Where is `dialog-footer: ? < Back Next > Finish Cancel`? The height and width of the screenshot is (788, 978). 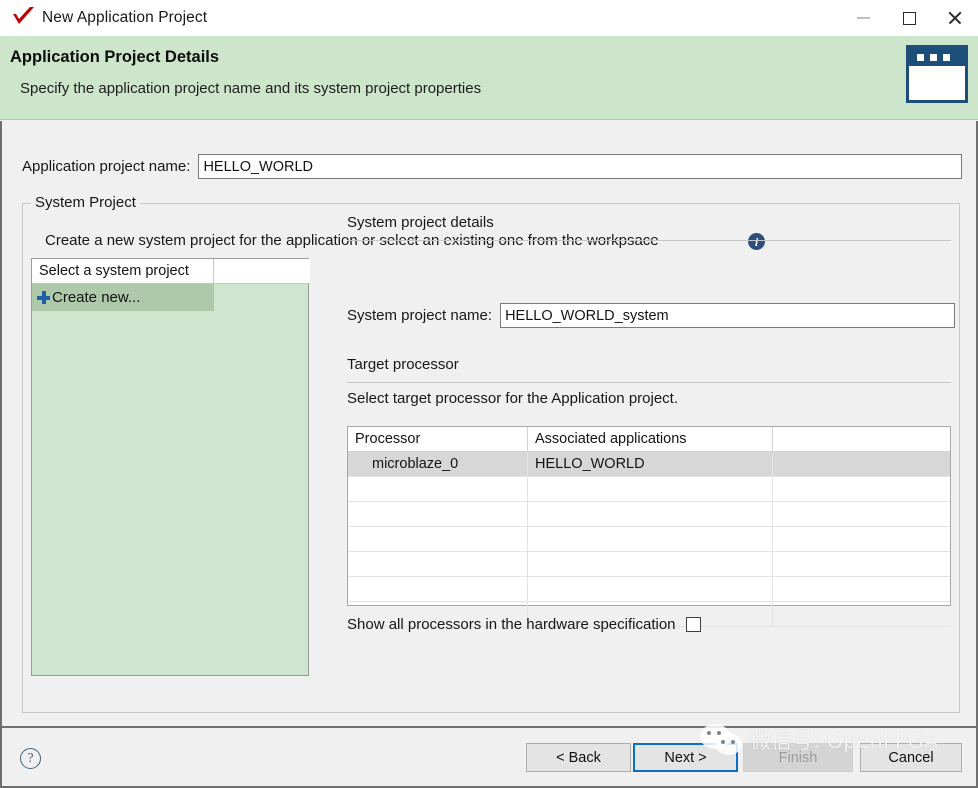
dialog-footer: ? < Back Next > Finish Cancel is located at coordinates (489, 757).